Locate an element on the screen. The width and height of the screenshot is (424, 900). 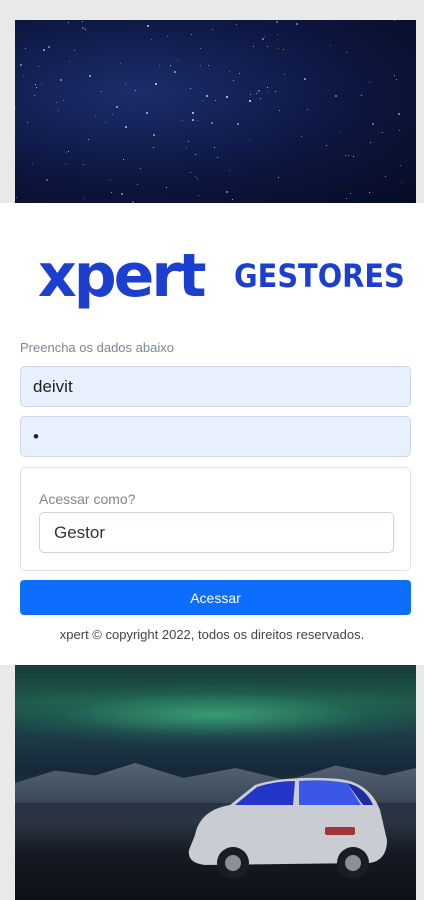
aurora-glow is located at coordinates (215, 715).